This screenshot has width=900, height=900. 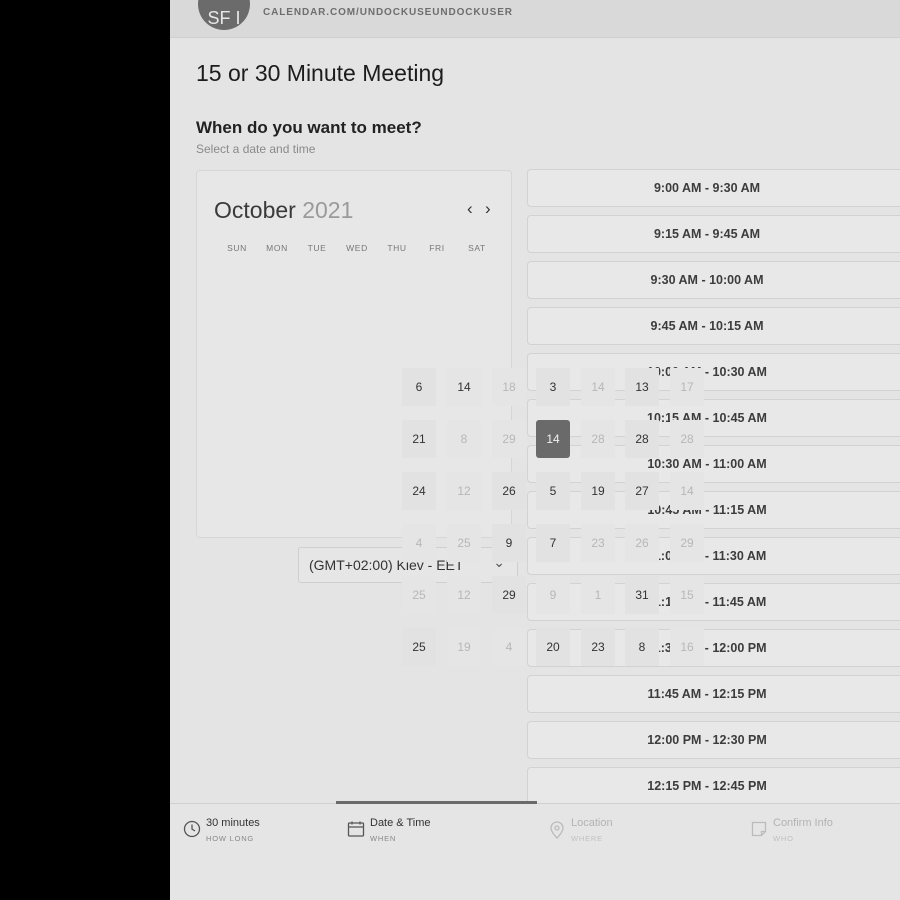 I want to click on time-slot: 9:45 AM - 10:15 AM, so click(x=713, y=326).